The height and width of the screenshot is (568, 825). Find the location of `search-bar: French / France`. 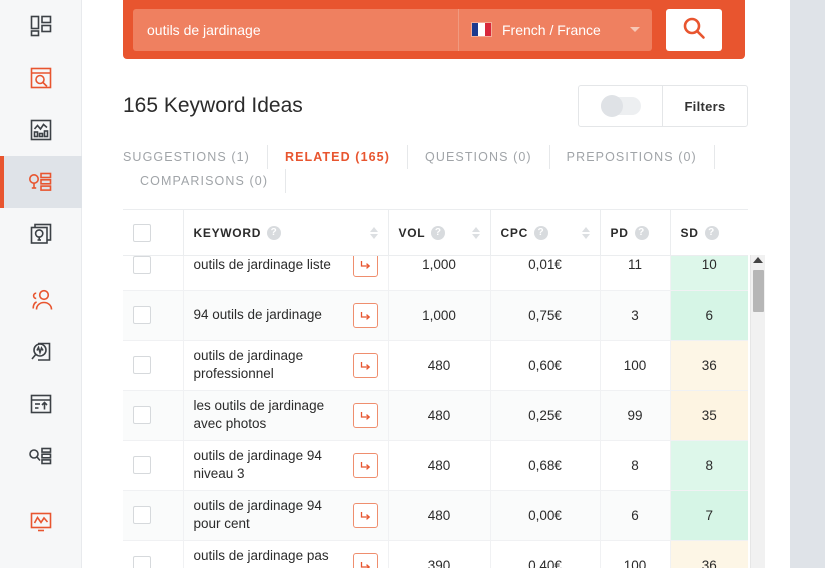

search-bar: French / France is located at coordinates (434, 29).